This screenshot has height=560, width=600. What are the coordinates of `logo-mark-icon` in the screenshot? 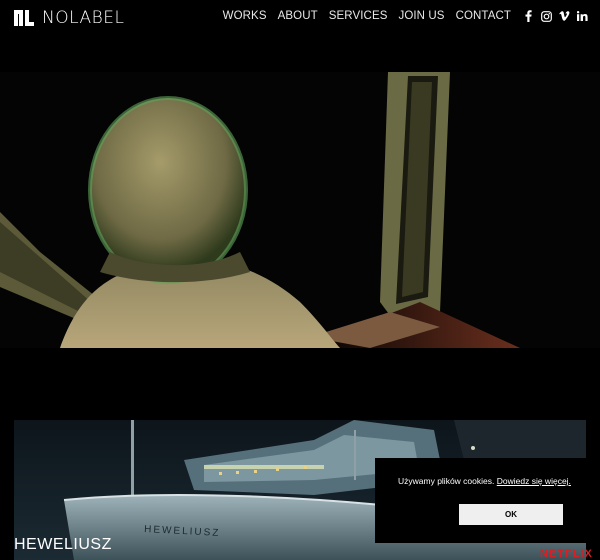 It's located at (24, 18).